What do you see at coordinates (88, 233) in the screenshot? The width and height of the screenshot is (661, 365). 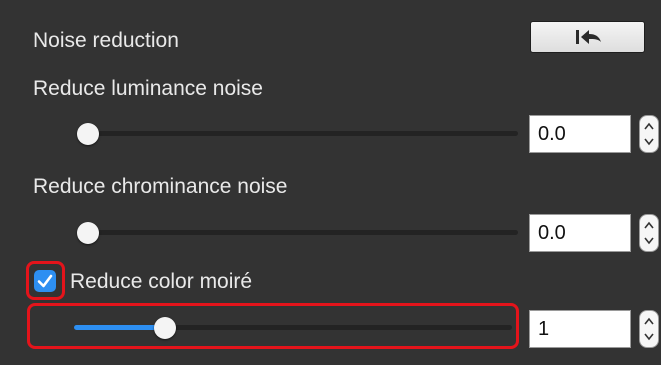 I see `chrominance-slider-knob` at bounding box center [88, 233].